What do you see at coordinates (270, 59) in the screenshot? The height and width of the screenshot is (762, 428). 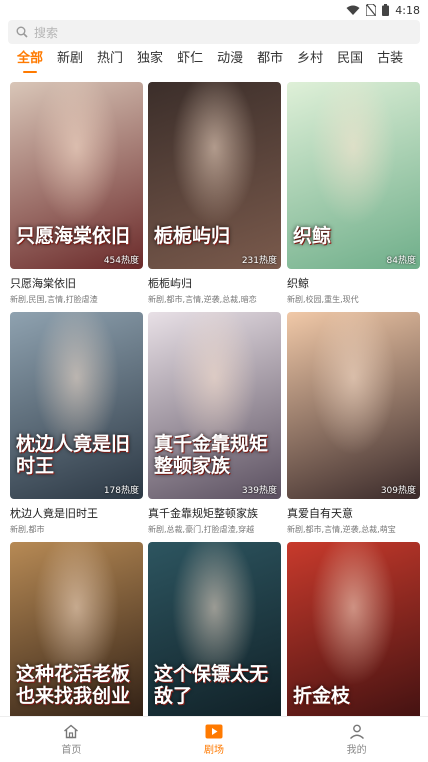 I see `tab-6: 都市` at bounding box center [270, 59].